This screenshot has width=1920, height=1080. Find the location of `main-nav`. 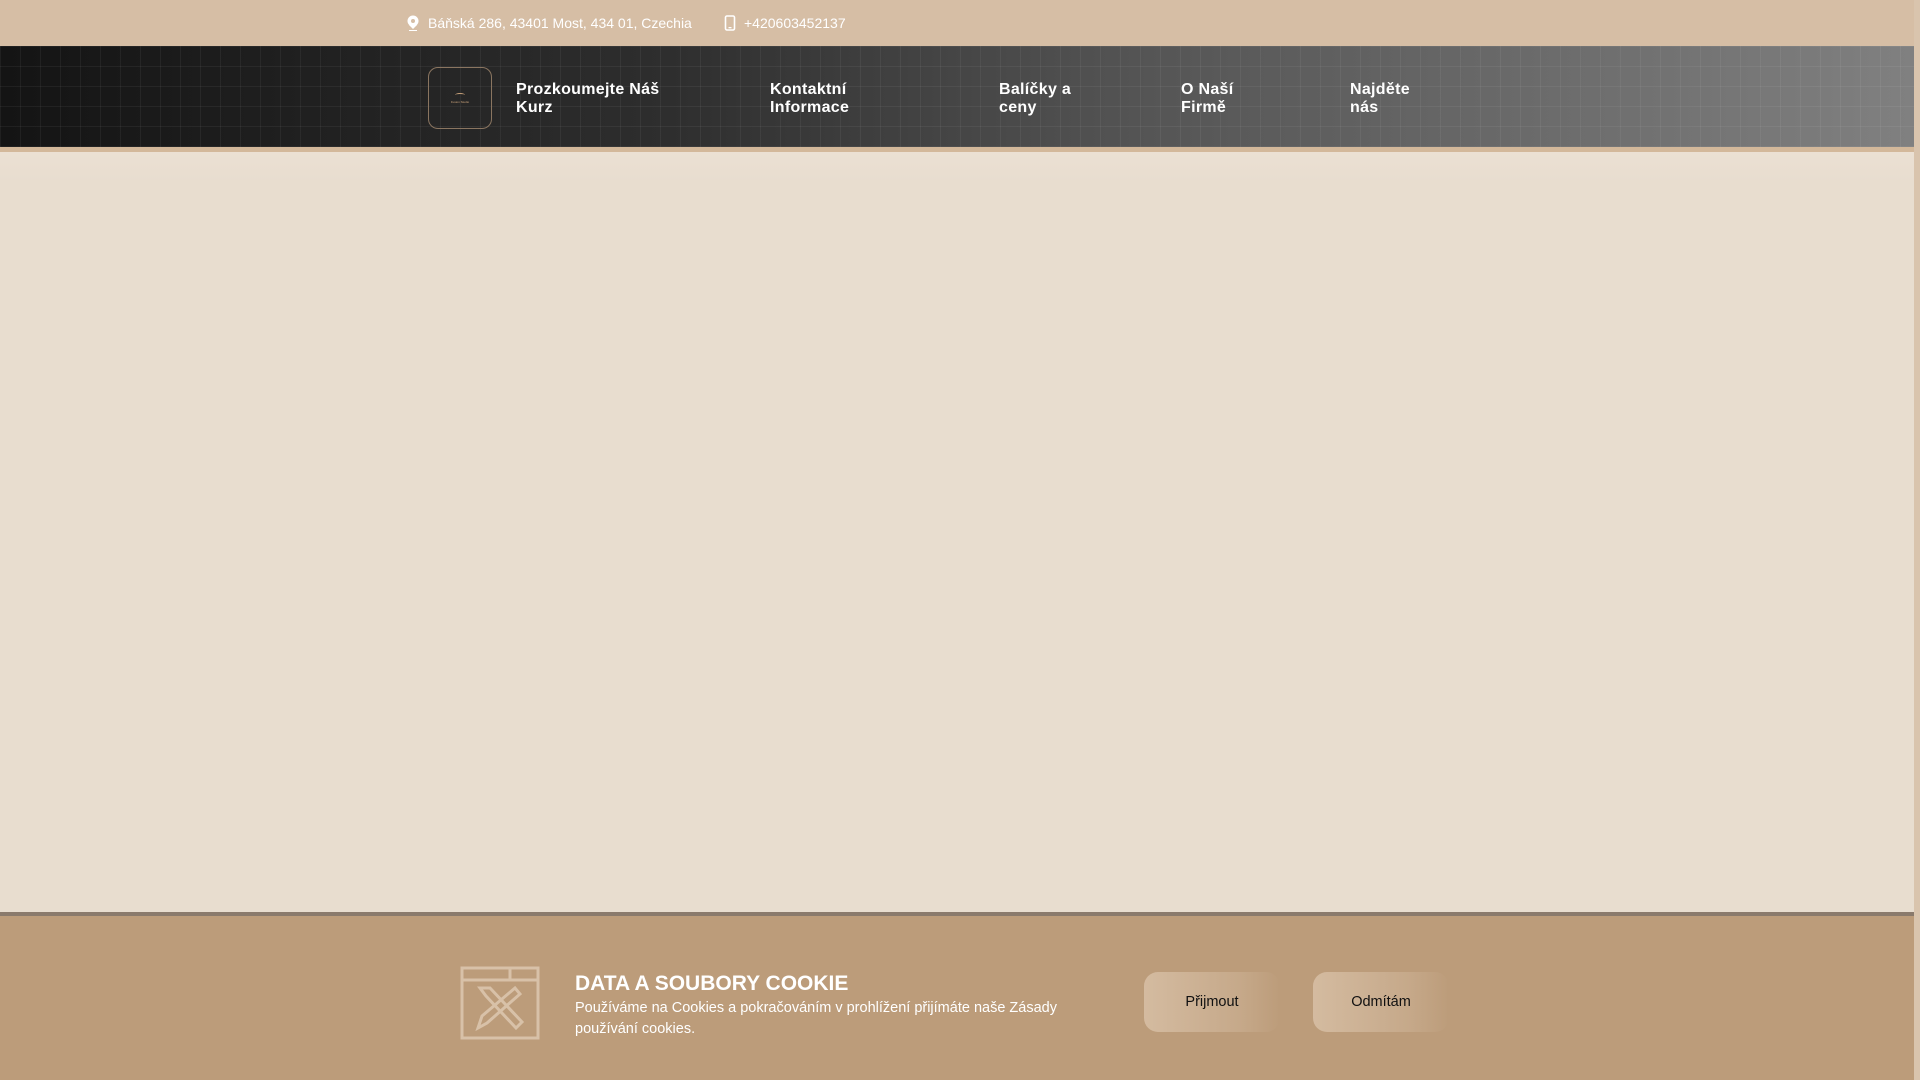

main-nav is located at coordinates (957, 96).